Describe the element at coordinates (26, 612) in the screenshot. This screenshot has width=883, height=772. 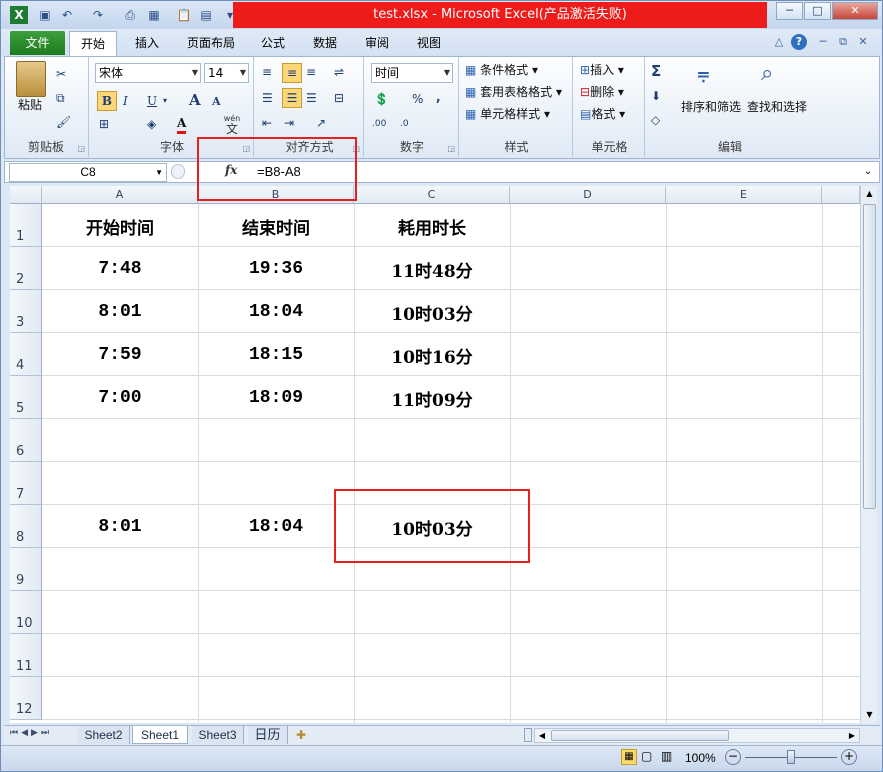
I see `row-header-10: 10` at that location.